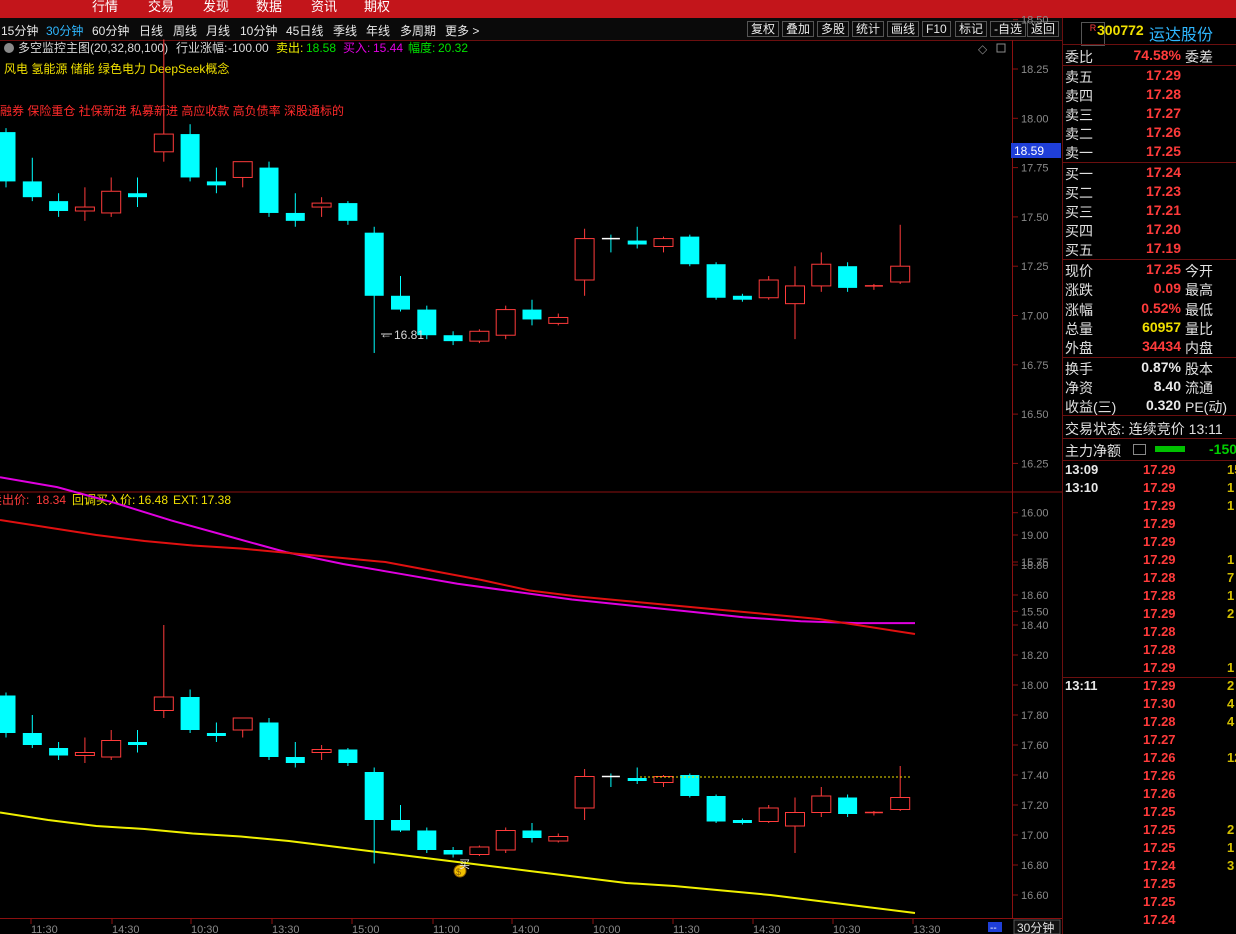 The height and width of the screenshot is (934, 1236). I want to click on ask-level-value: 17.26, so click(1163, 132).